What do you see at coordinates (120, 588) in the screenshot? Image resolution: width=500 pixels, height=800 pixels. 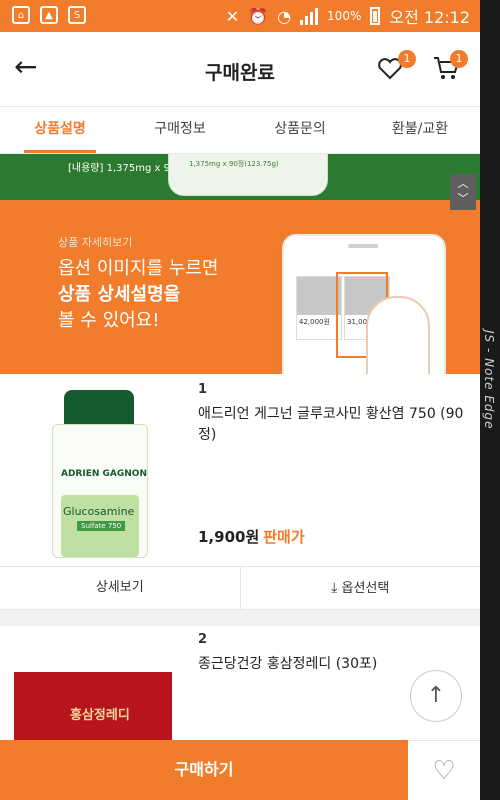 I see `detail-button: 상세보기` at bounding box center [120, 588].